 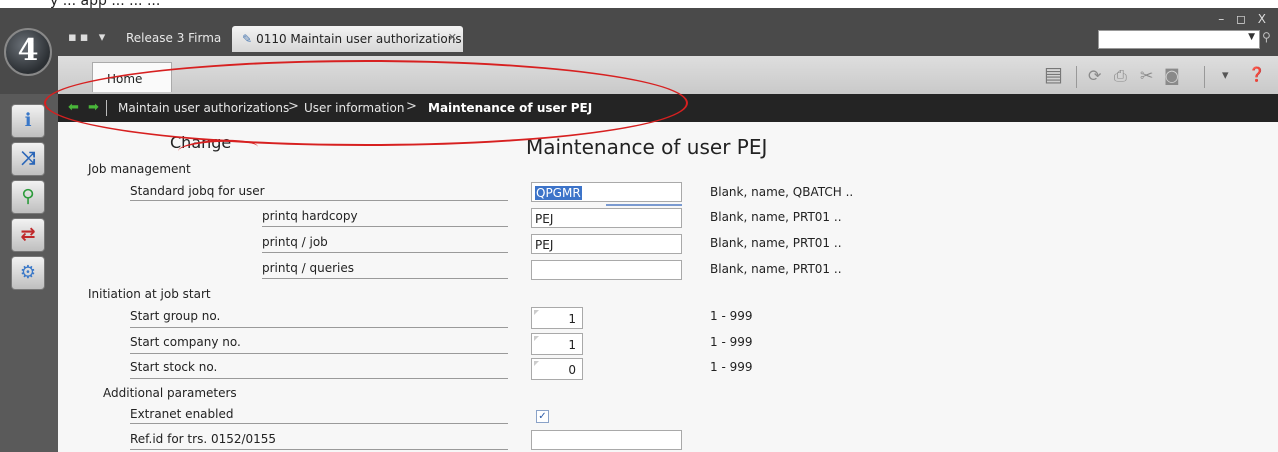 I want to click on start-group-input: 1, so click(x=557, y=318).